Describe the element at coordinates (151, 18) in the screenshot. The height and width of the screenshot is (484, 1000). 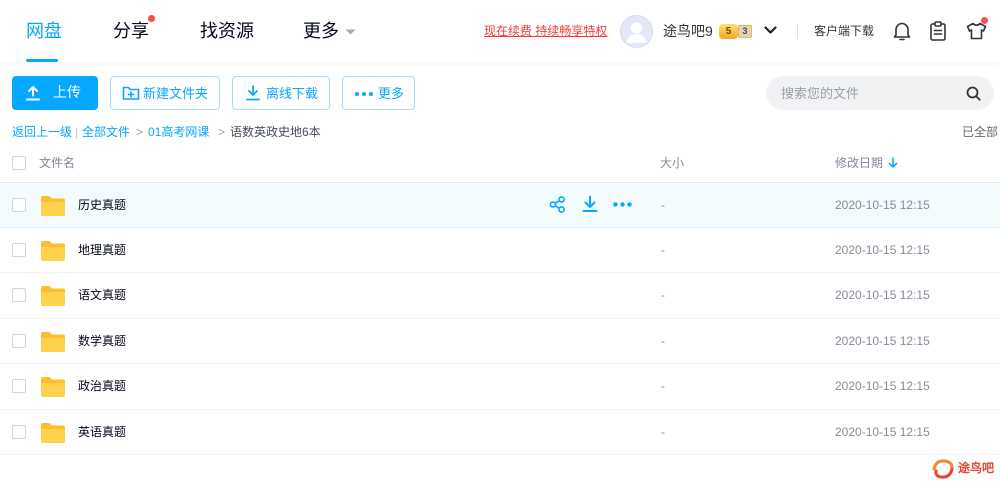
I see `share-notification-dot` at that location.